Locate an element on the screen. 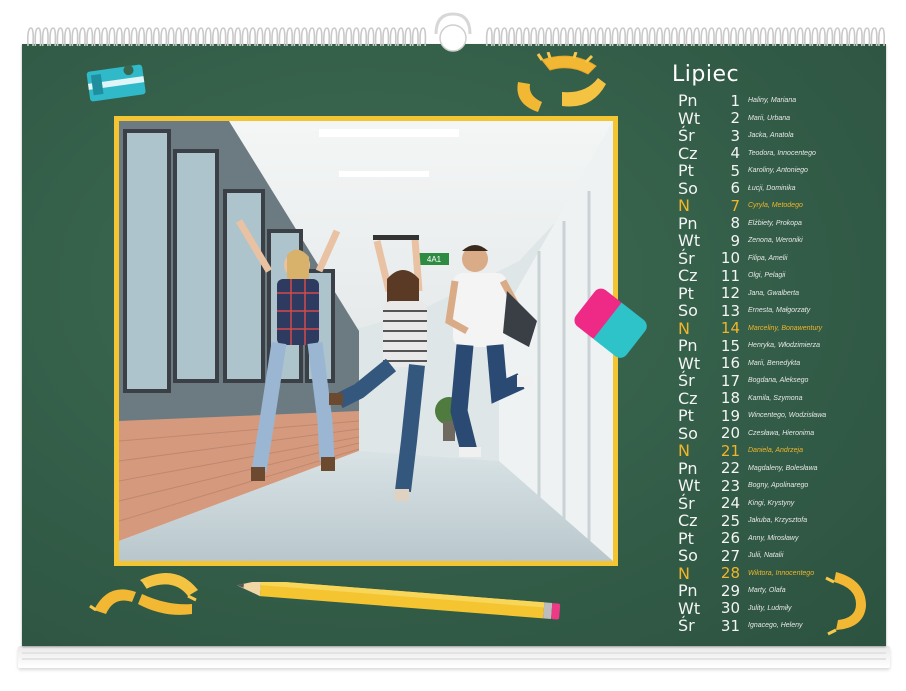 Image resolution: width=906 pixels, height=691 pixels. hanger-hook is located at coordinates (453, 32).